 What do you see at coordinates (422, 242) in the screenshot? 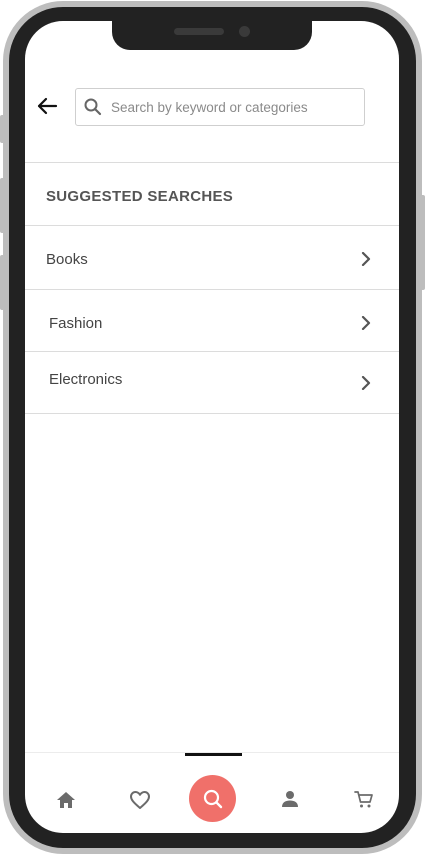
I see `power-button` at bounding box center [422, 242].